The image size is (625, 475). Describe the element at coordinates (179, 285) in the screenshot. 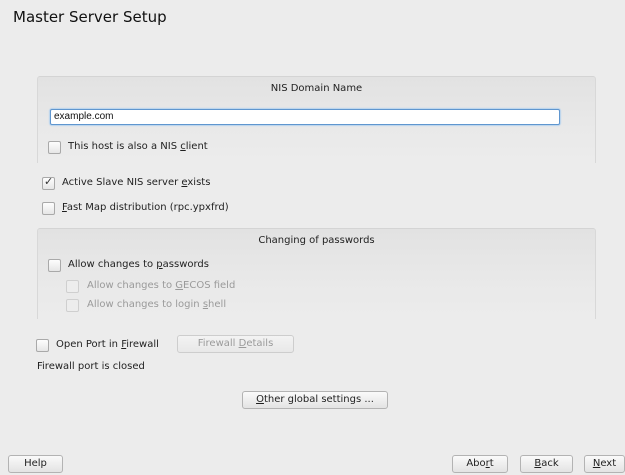

I see `allow-gecos-label-accel: G` at that location.